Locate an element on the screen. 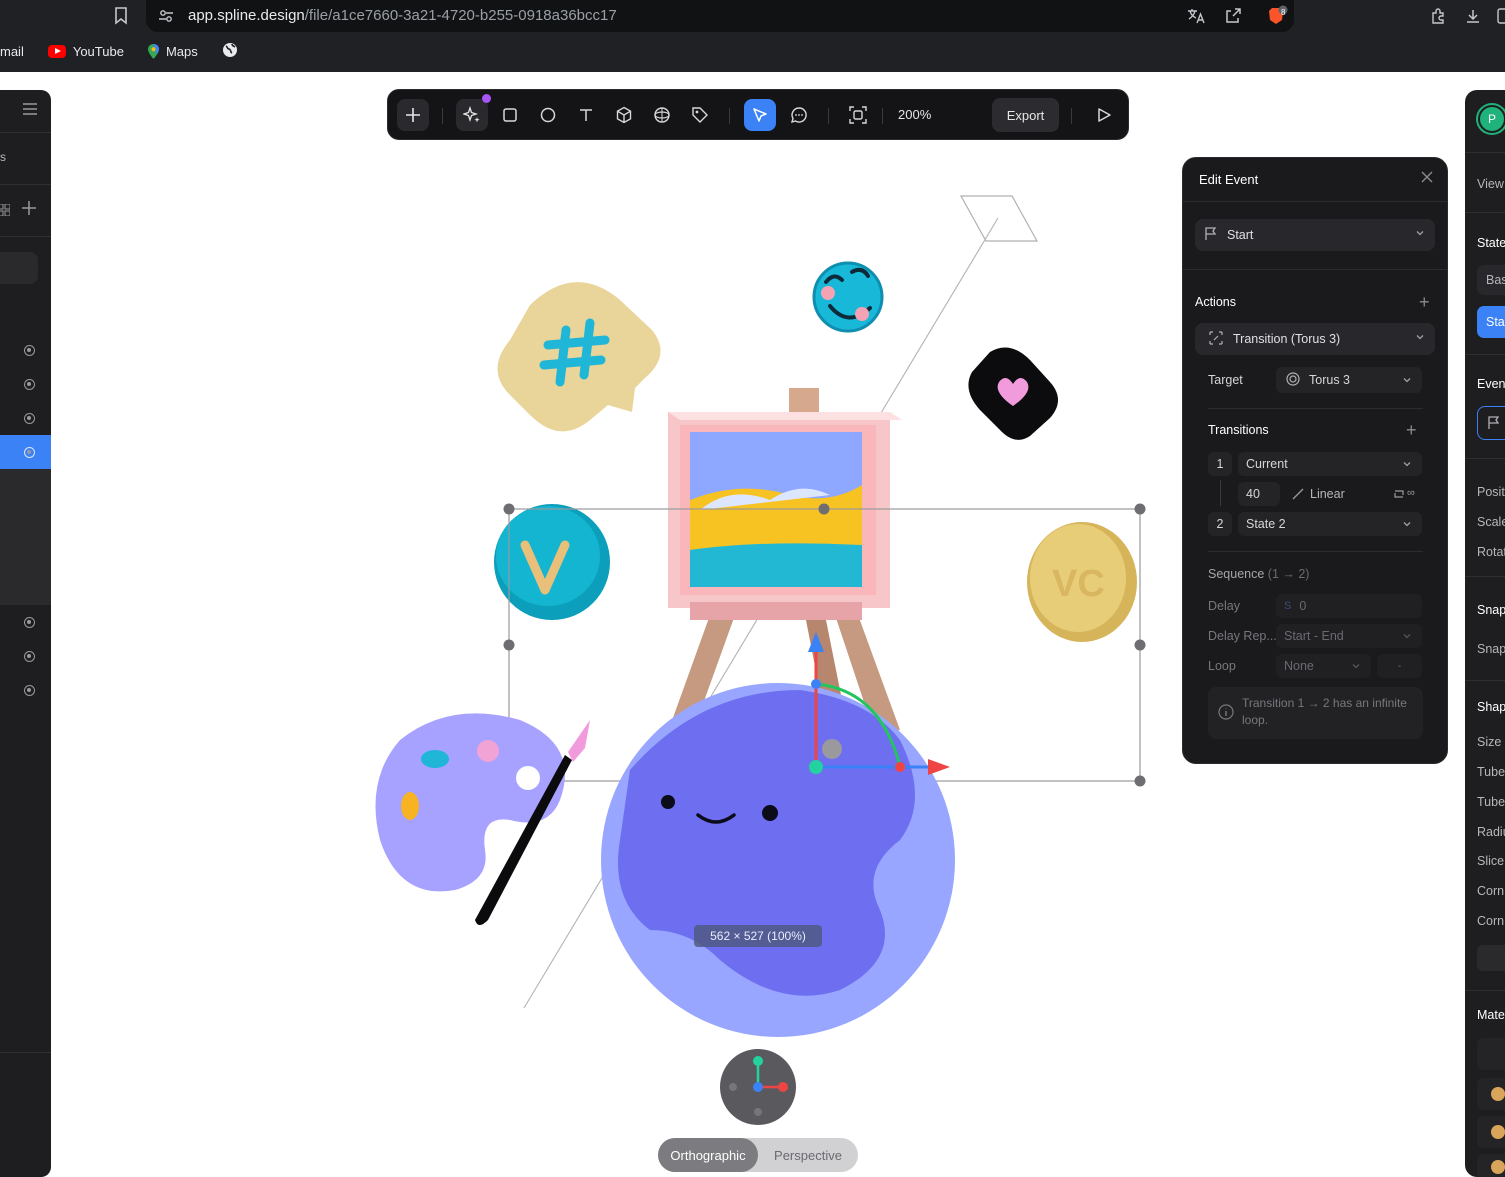 The height and width of the screenshot is (1177, 1505). repeat-icon is located at coordinates (1399, 495).